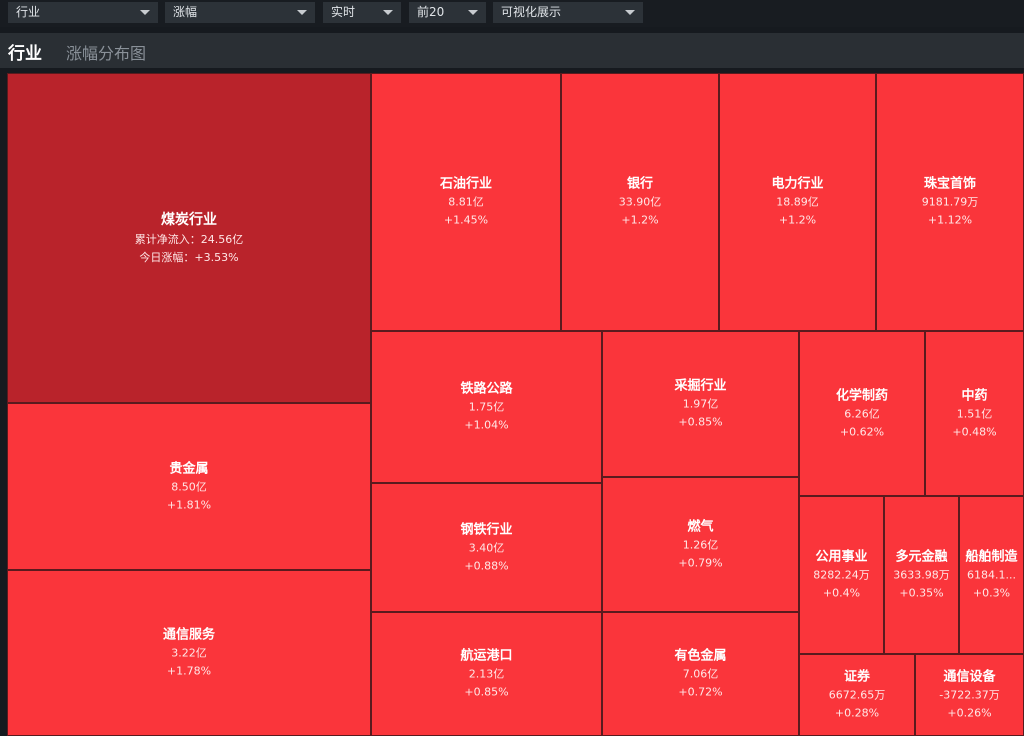 This screenshot has height=736, width=1024. I want to click on sector-change: +0.3%, so click(991, 593).